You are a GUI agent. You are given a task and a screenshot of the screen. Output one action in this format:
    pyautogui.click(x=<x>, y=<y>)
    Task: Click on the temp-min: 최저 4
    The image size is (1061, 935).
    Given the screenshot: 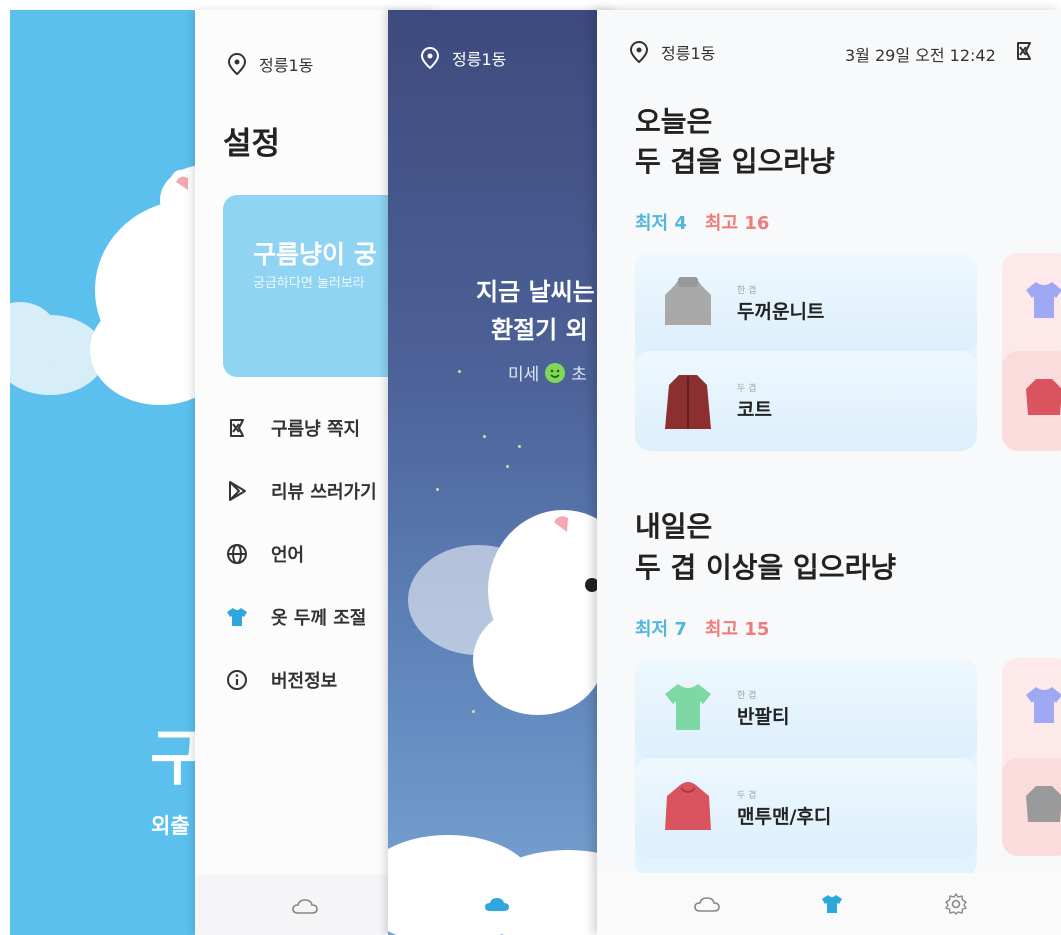 What is the action you would take?
    pyautogui.click(x=661, y=223)
    